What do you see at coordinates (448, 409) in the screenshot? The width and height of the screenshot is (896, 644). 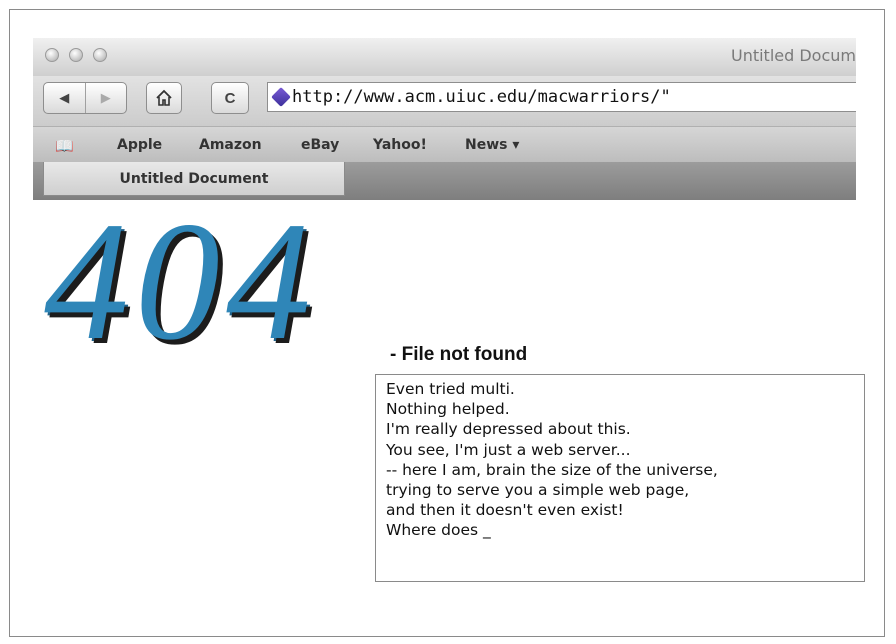 I see `message-line: Nothing helped.` at bounding box center [448, 409].